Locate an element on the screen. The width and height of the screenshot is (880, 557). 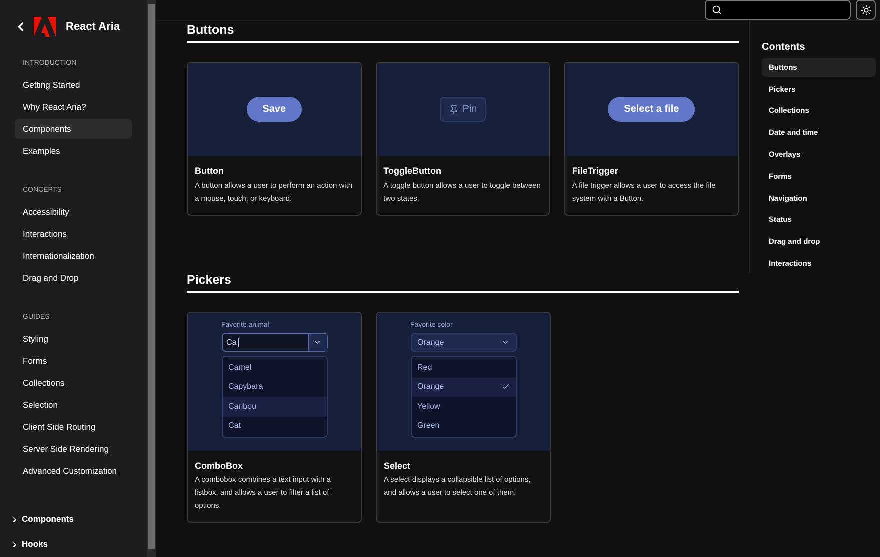
nav-item: Components is located at coordinates (73, 129).